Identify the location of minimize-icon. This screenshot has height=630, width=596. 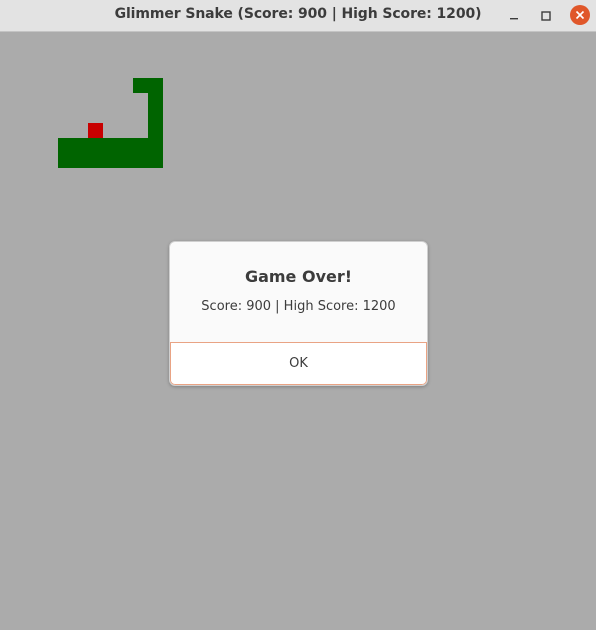
(514, 19).